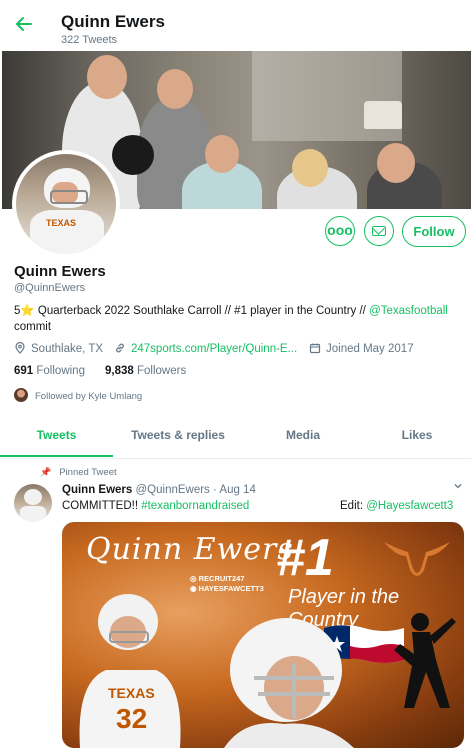 The image size is (471, 750). Describe the element at coordinates (113, 21) in the screenshot. I see `header-name: Quinn Ewers` at that location.